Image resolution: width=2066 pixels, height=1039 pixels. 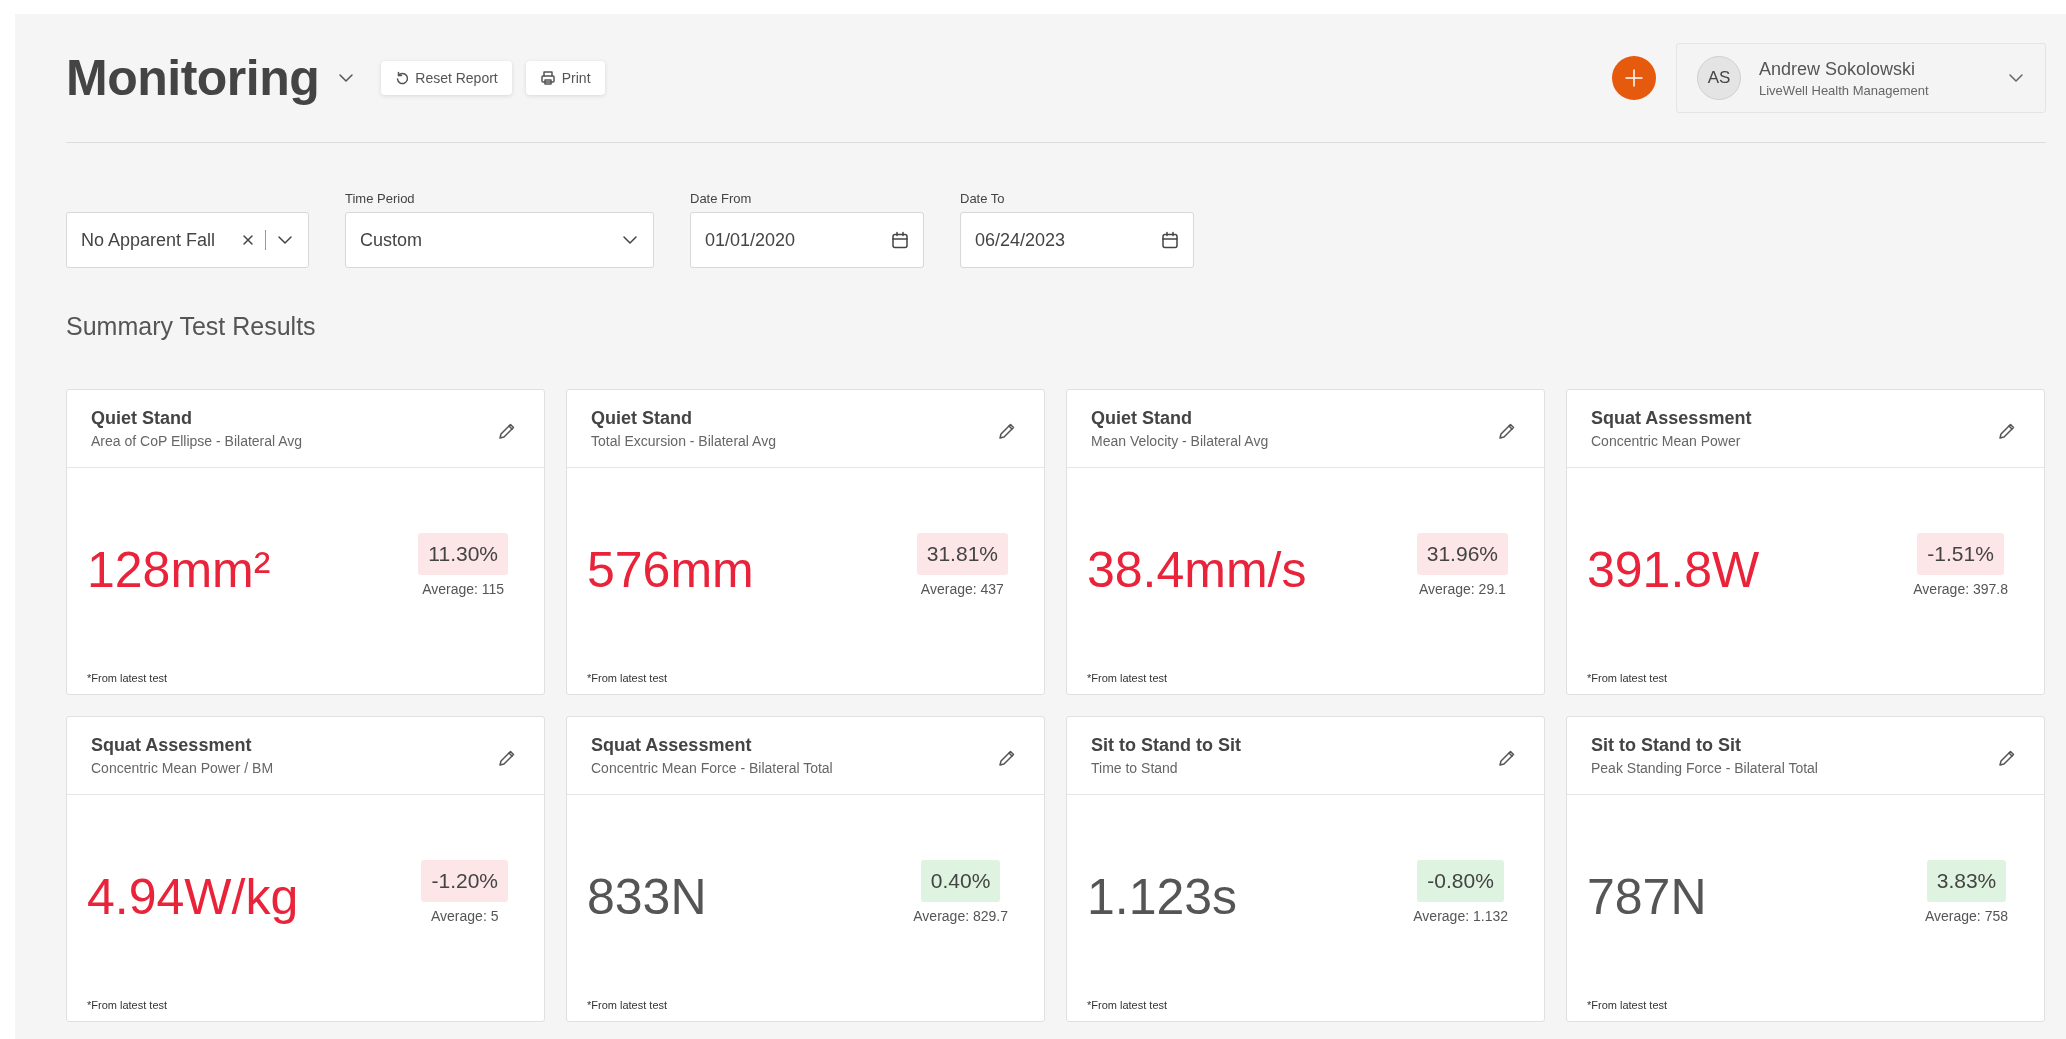 I want to click on card-subtitle: Peak Standing Force - Bilateral Total, so click(x=1704, y=768).